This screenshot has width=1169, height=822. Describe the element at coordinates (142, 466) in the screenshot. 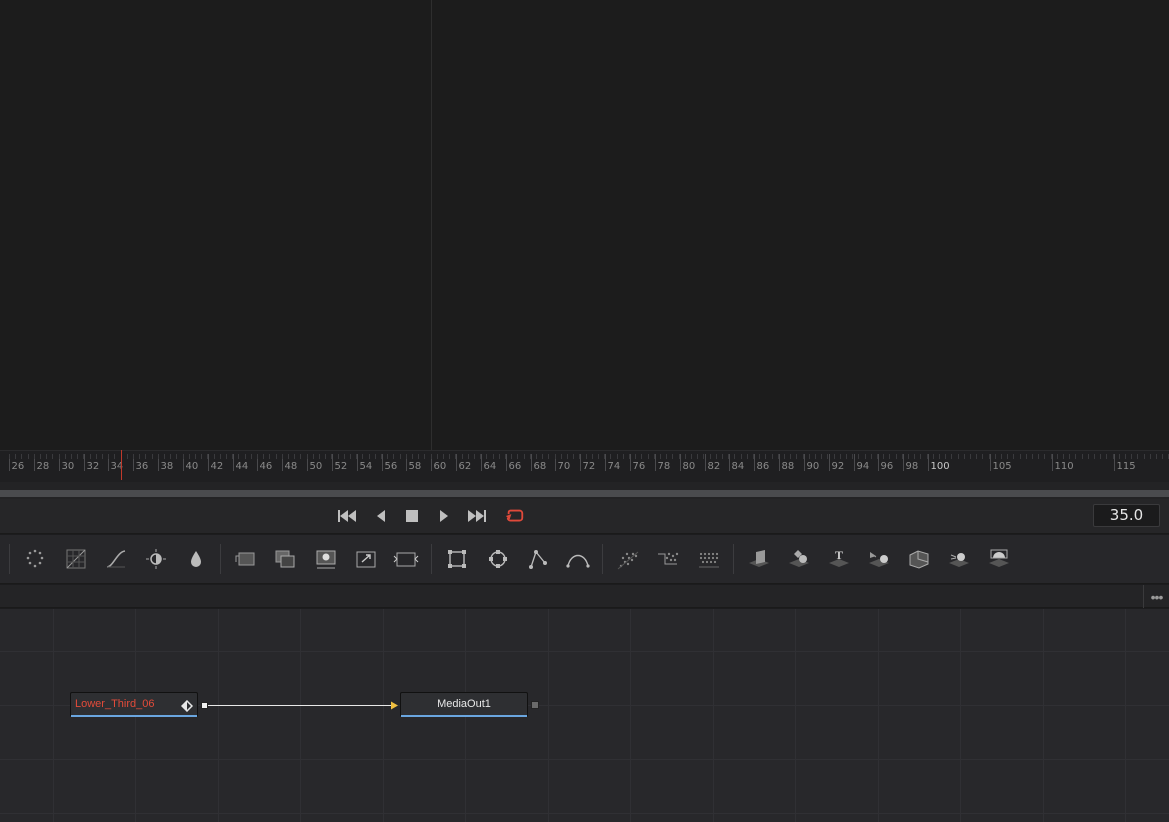

I see `ruler-label: 36` at that location.